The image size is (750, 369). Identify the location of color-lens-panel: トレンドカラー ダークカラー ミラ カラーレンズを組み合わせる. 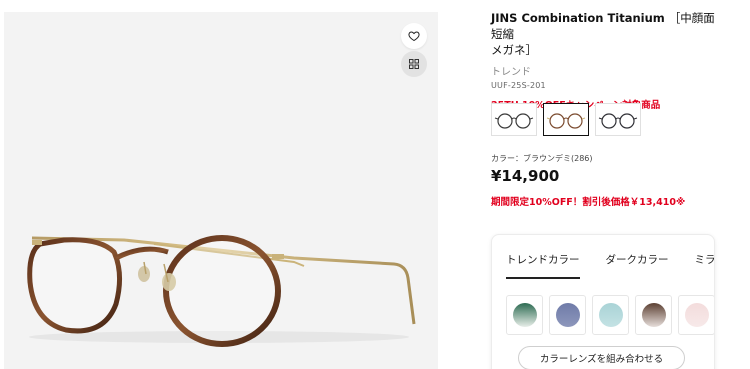
(603, 301).